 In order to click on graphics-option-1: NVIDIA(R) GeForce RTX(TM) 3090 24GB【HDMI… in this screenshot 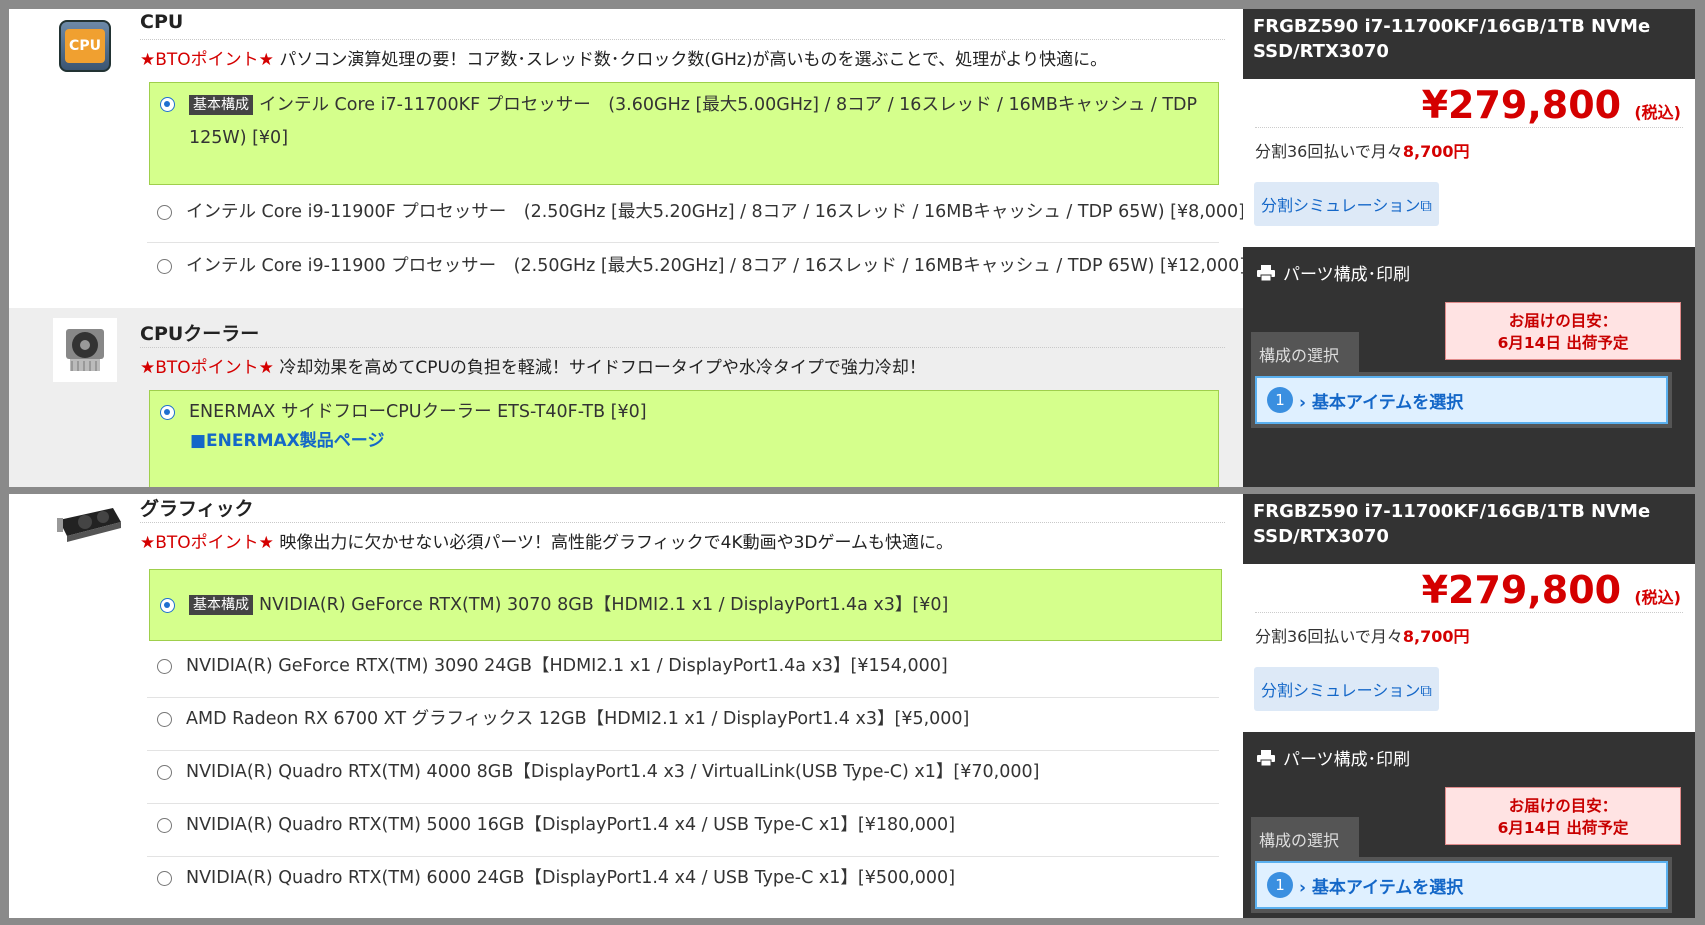, I will do `click(683, 671)`.